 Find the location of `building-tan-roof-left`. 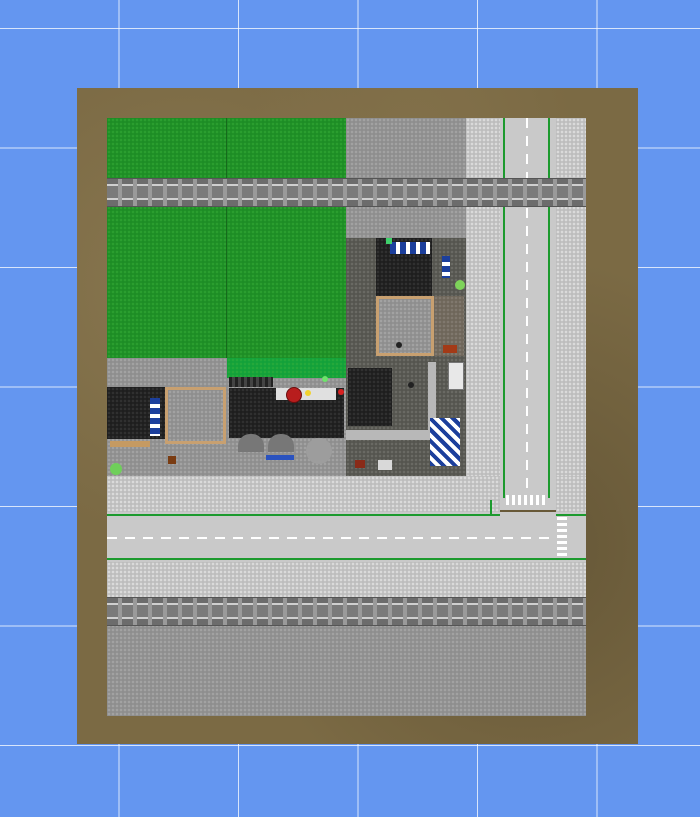

building-tan-roof-left is located at coordinates (195, 415).